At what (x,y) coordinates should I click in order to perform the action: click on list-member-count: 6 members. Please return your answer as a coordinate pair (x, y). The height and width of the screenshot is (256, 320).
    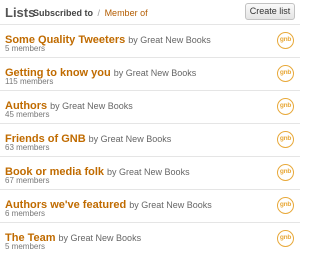
    Looking at the image, I should click on (25, 213).